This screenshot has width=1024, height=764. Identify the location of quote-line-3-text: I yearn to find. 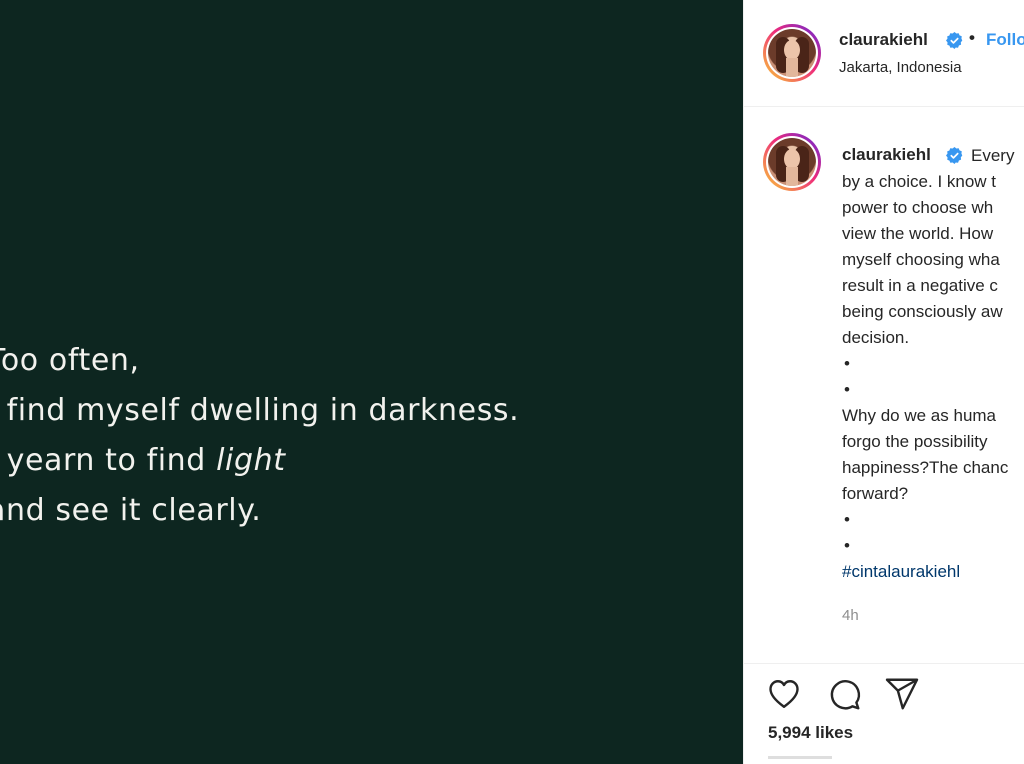
(108, 460).